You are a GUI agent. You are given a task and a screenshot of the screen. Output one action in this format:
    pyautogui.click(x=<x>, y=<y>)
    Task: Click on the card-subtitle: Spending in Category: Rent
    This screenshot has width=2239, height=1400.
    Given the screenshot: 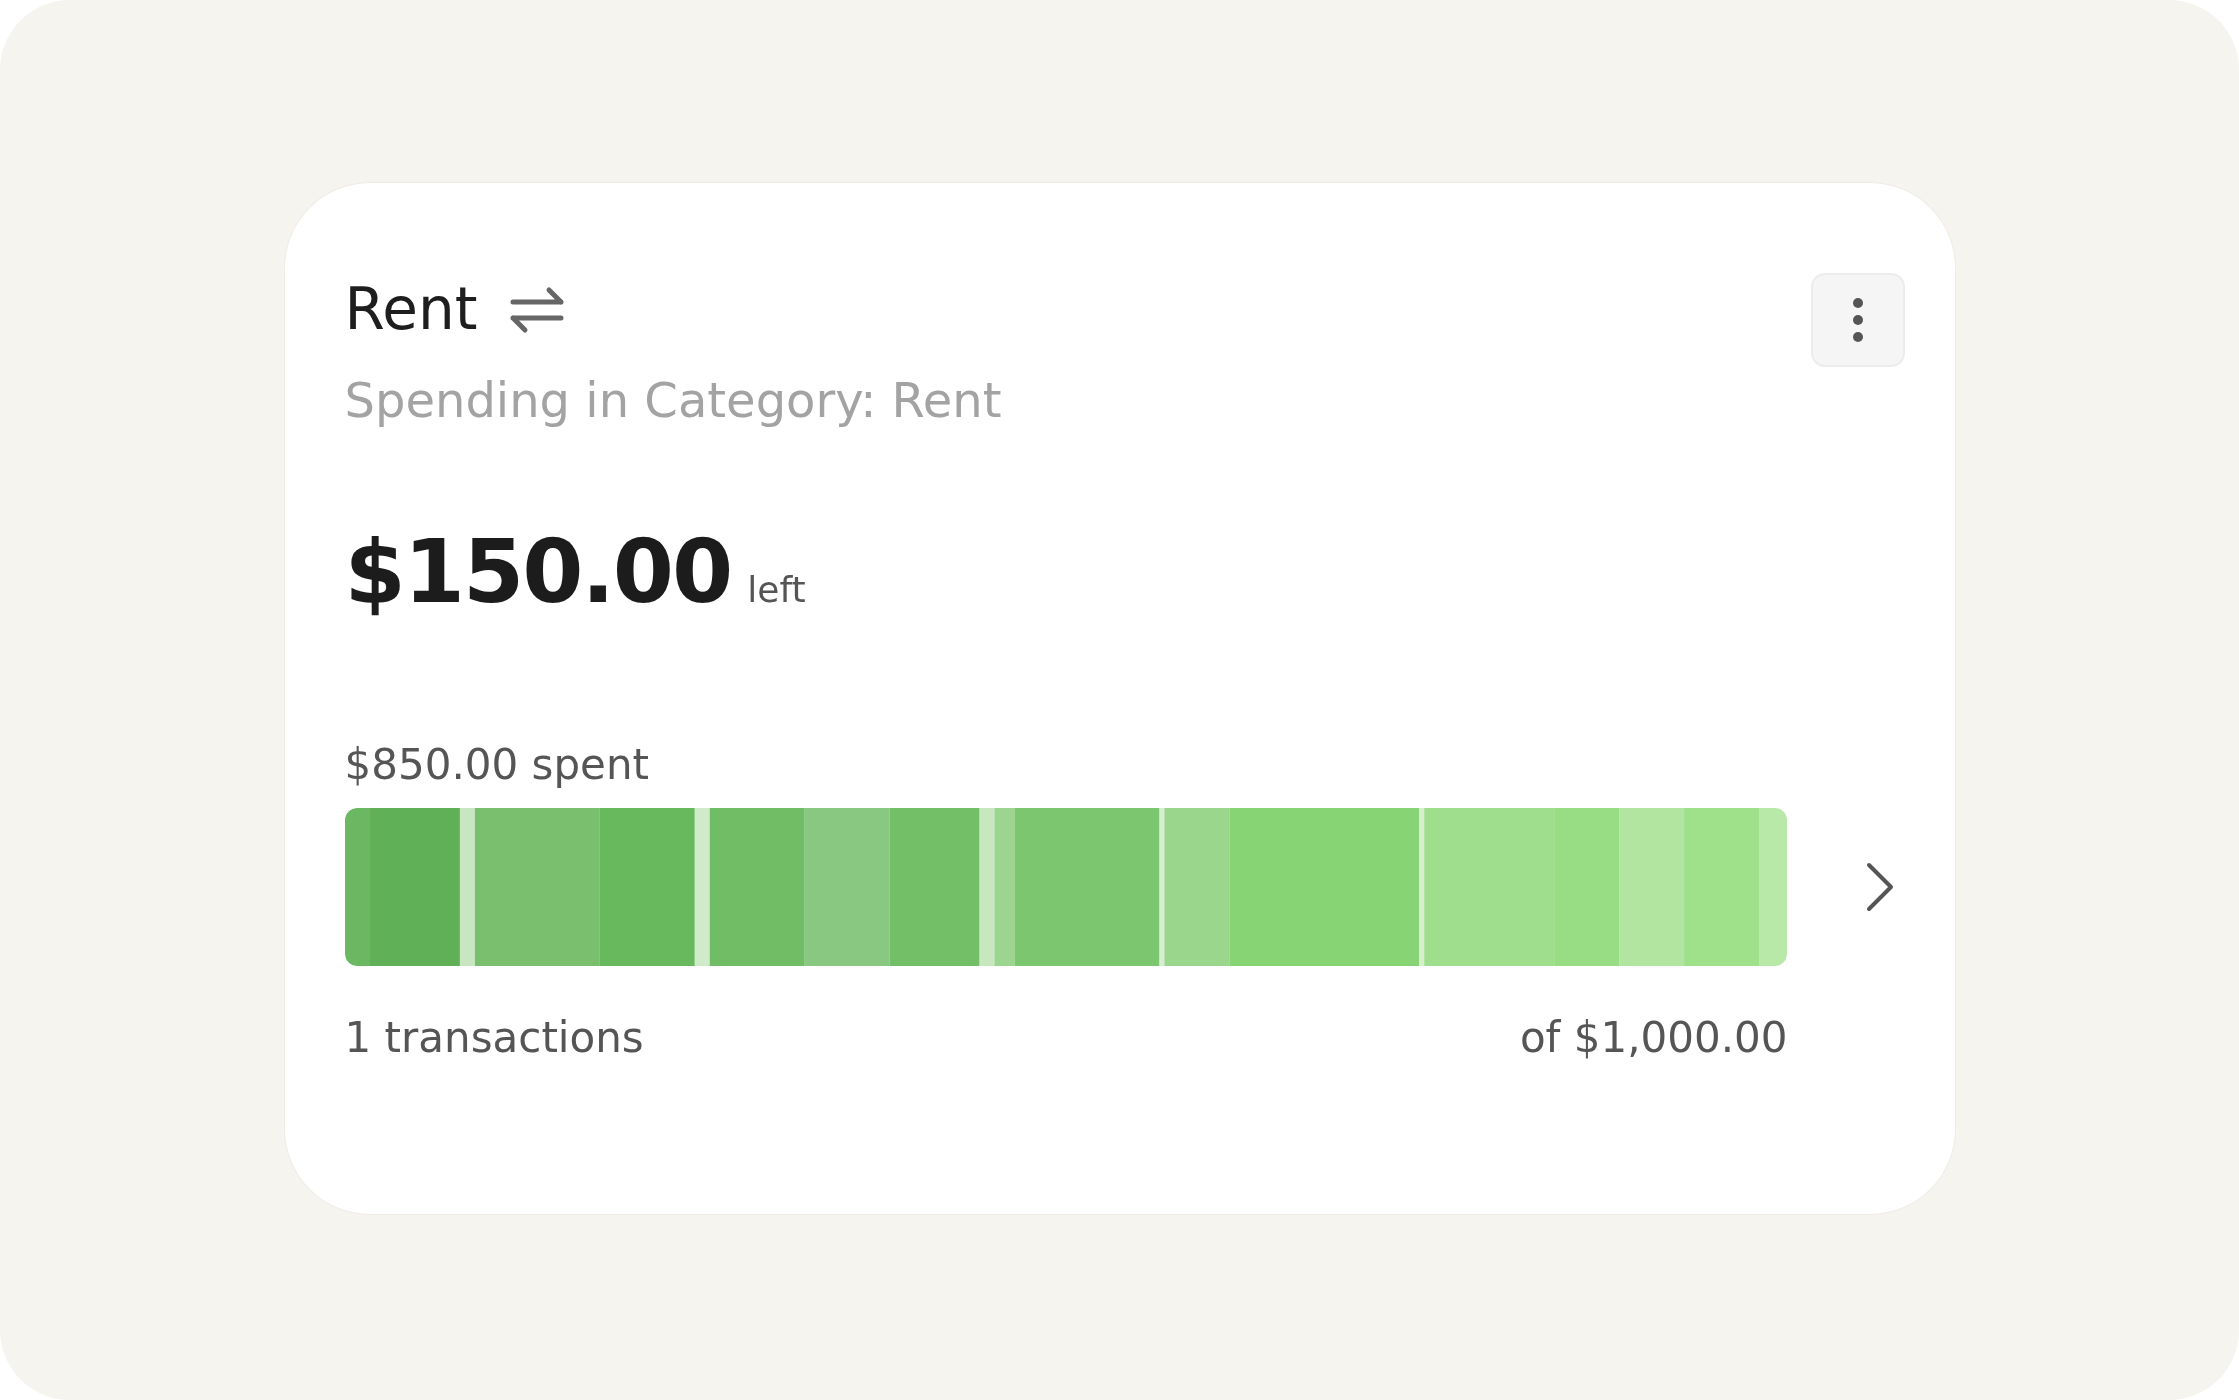 What is the action you would take?
    pyautogui.click(x=673, y=400)
    